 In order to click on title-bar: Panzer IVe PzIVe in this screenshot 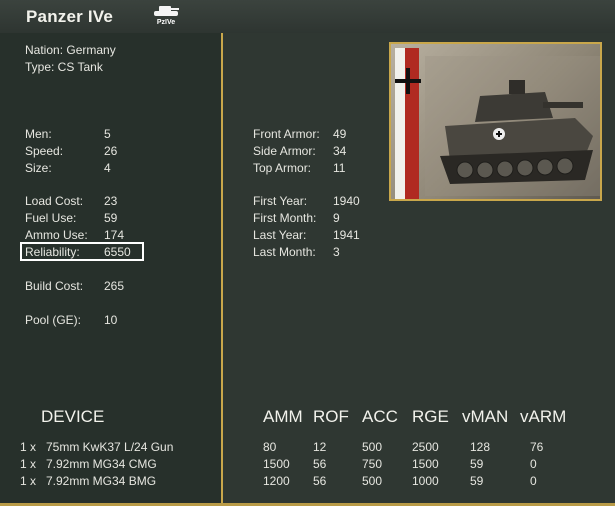, I will do `click(307, 17)`.